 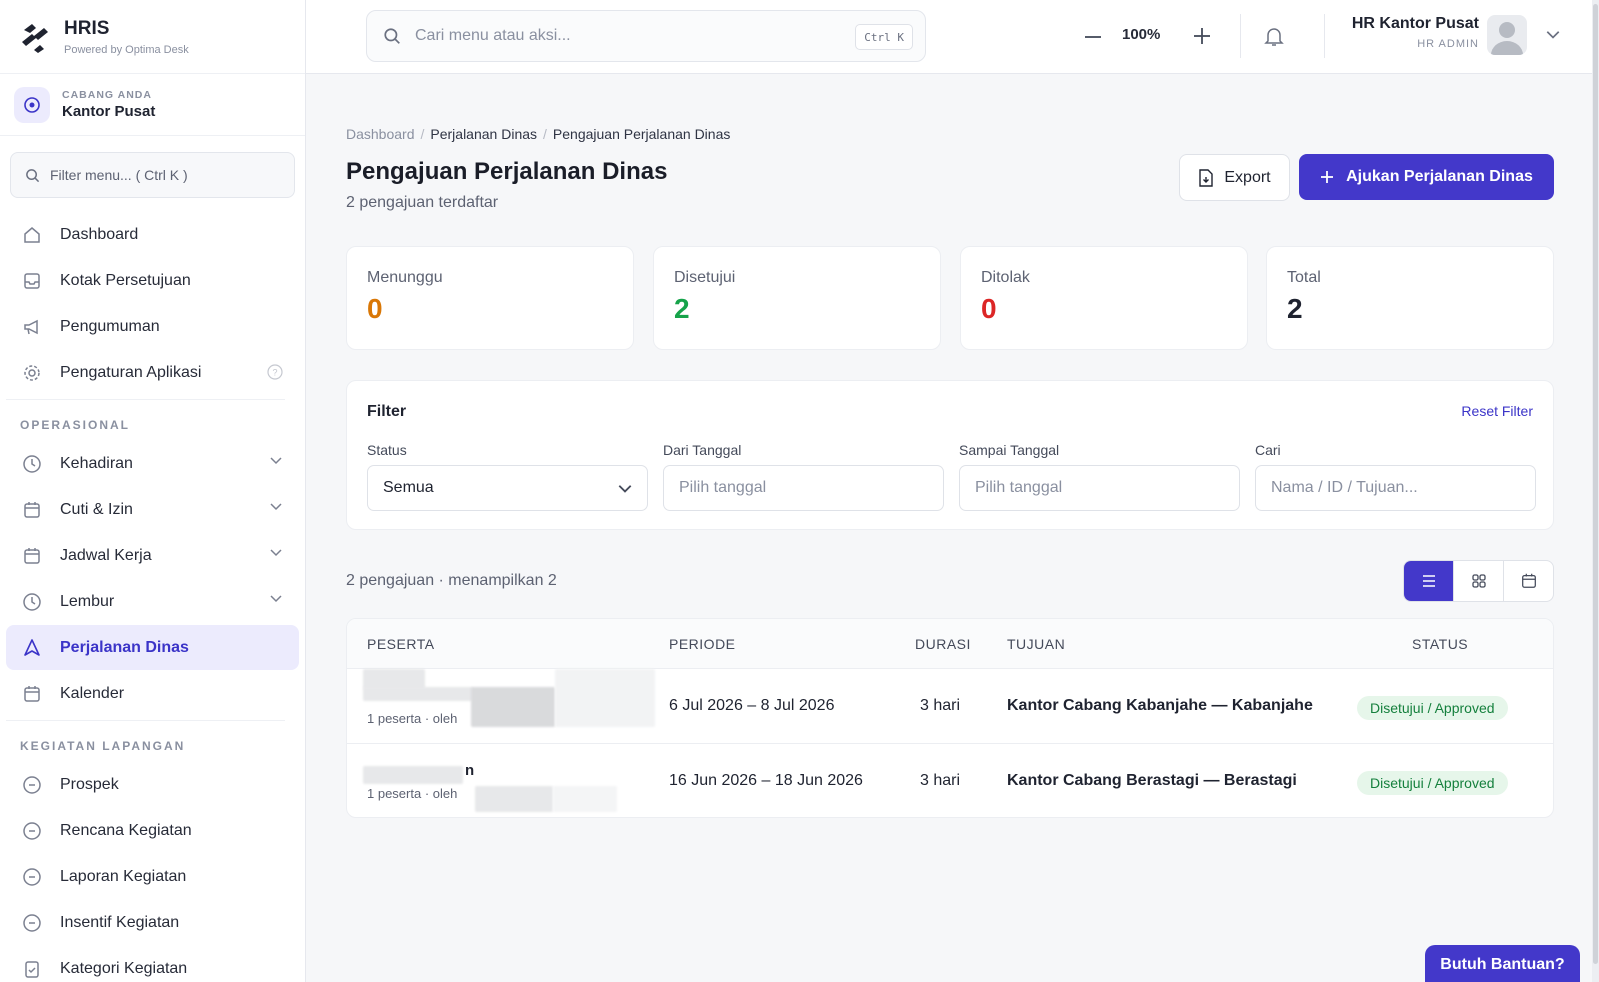 I want to click on sidebar-item-kalender: Kalender, so click(x=152, y=693).